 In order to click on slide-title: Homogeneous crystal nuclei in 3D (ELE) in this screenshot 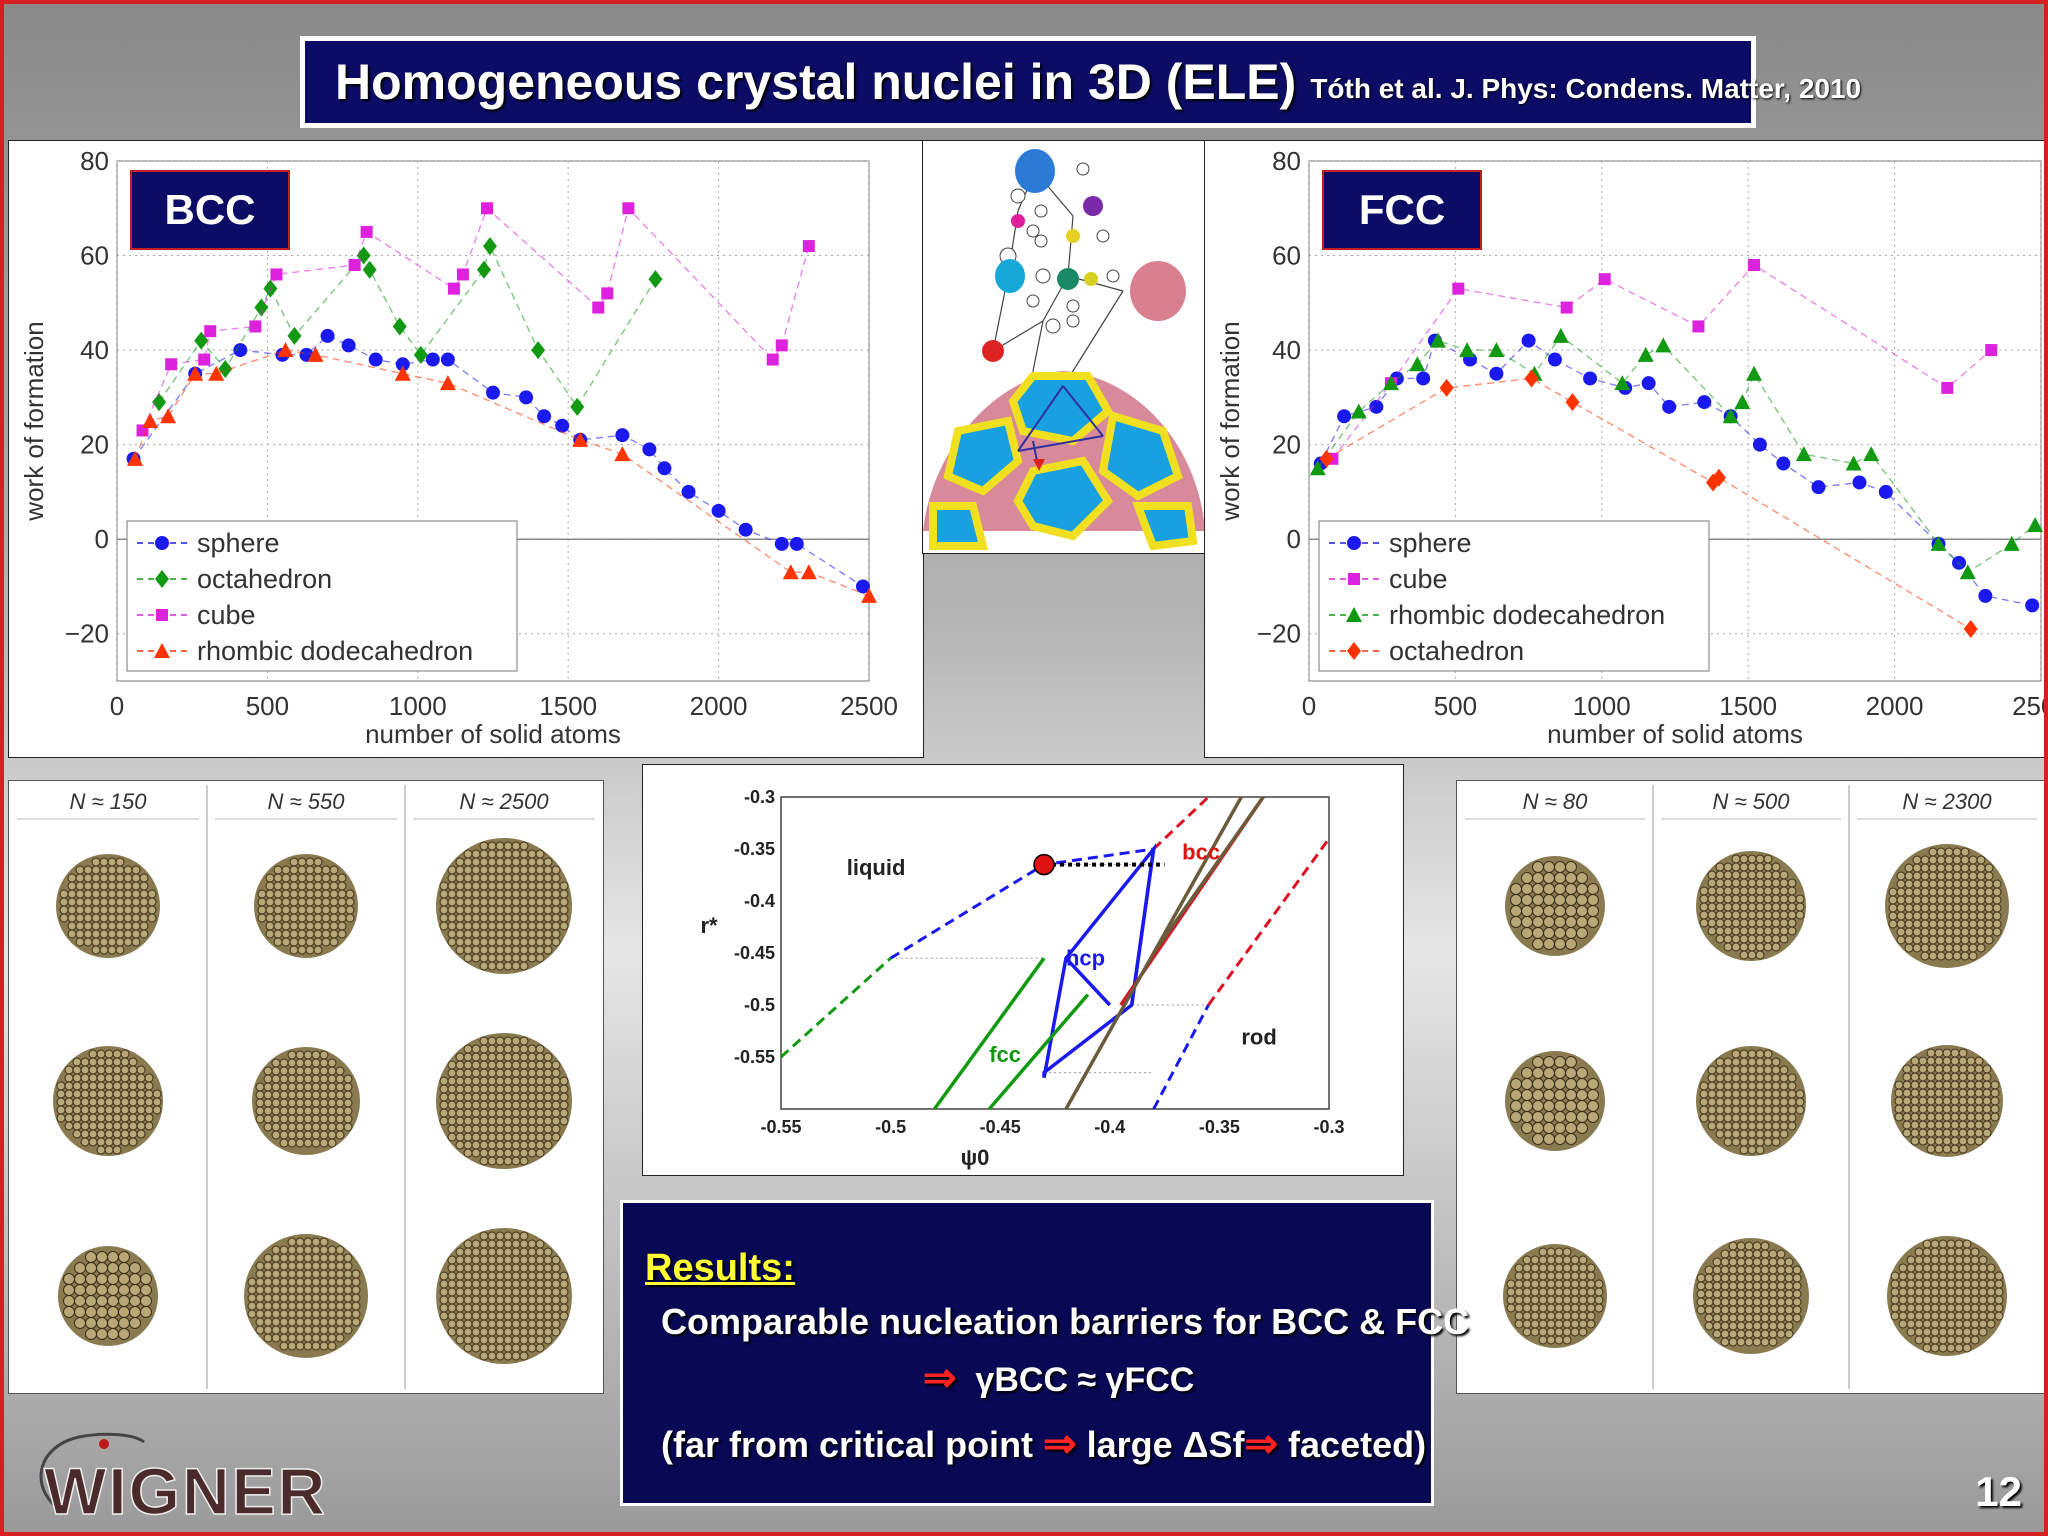, I will do `click(816, 82)`.